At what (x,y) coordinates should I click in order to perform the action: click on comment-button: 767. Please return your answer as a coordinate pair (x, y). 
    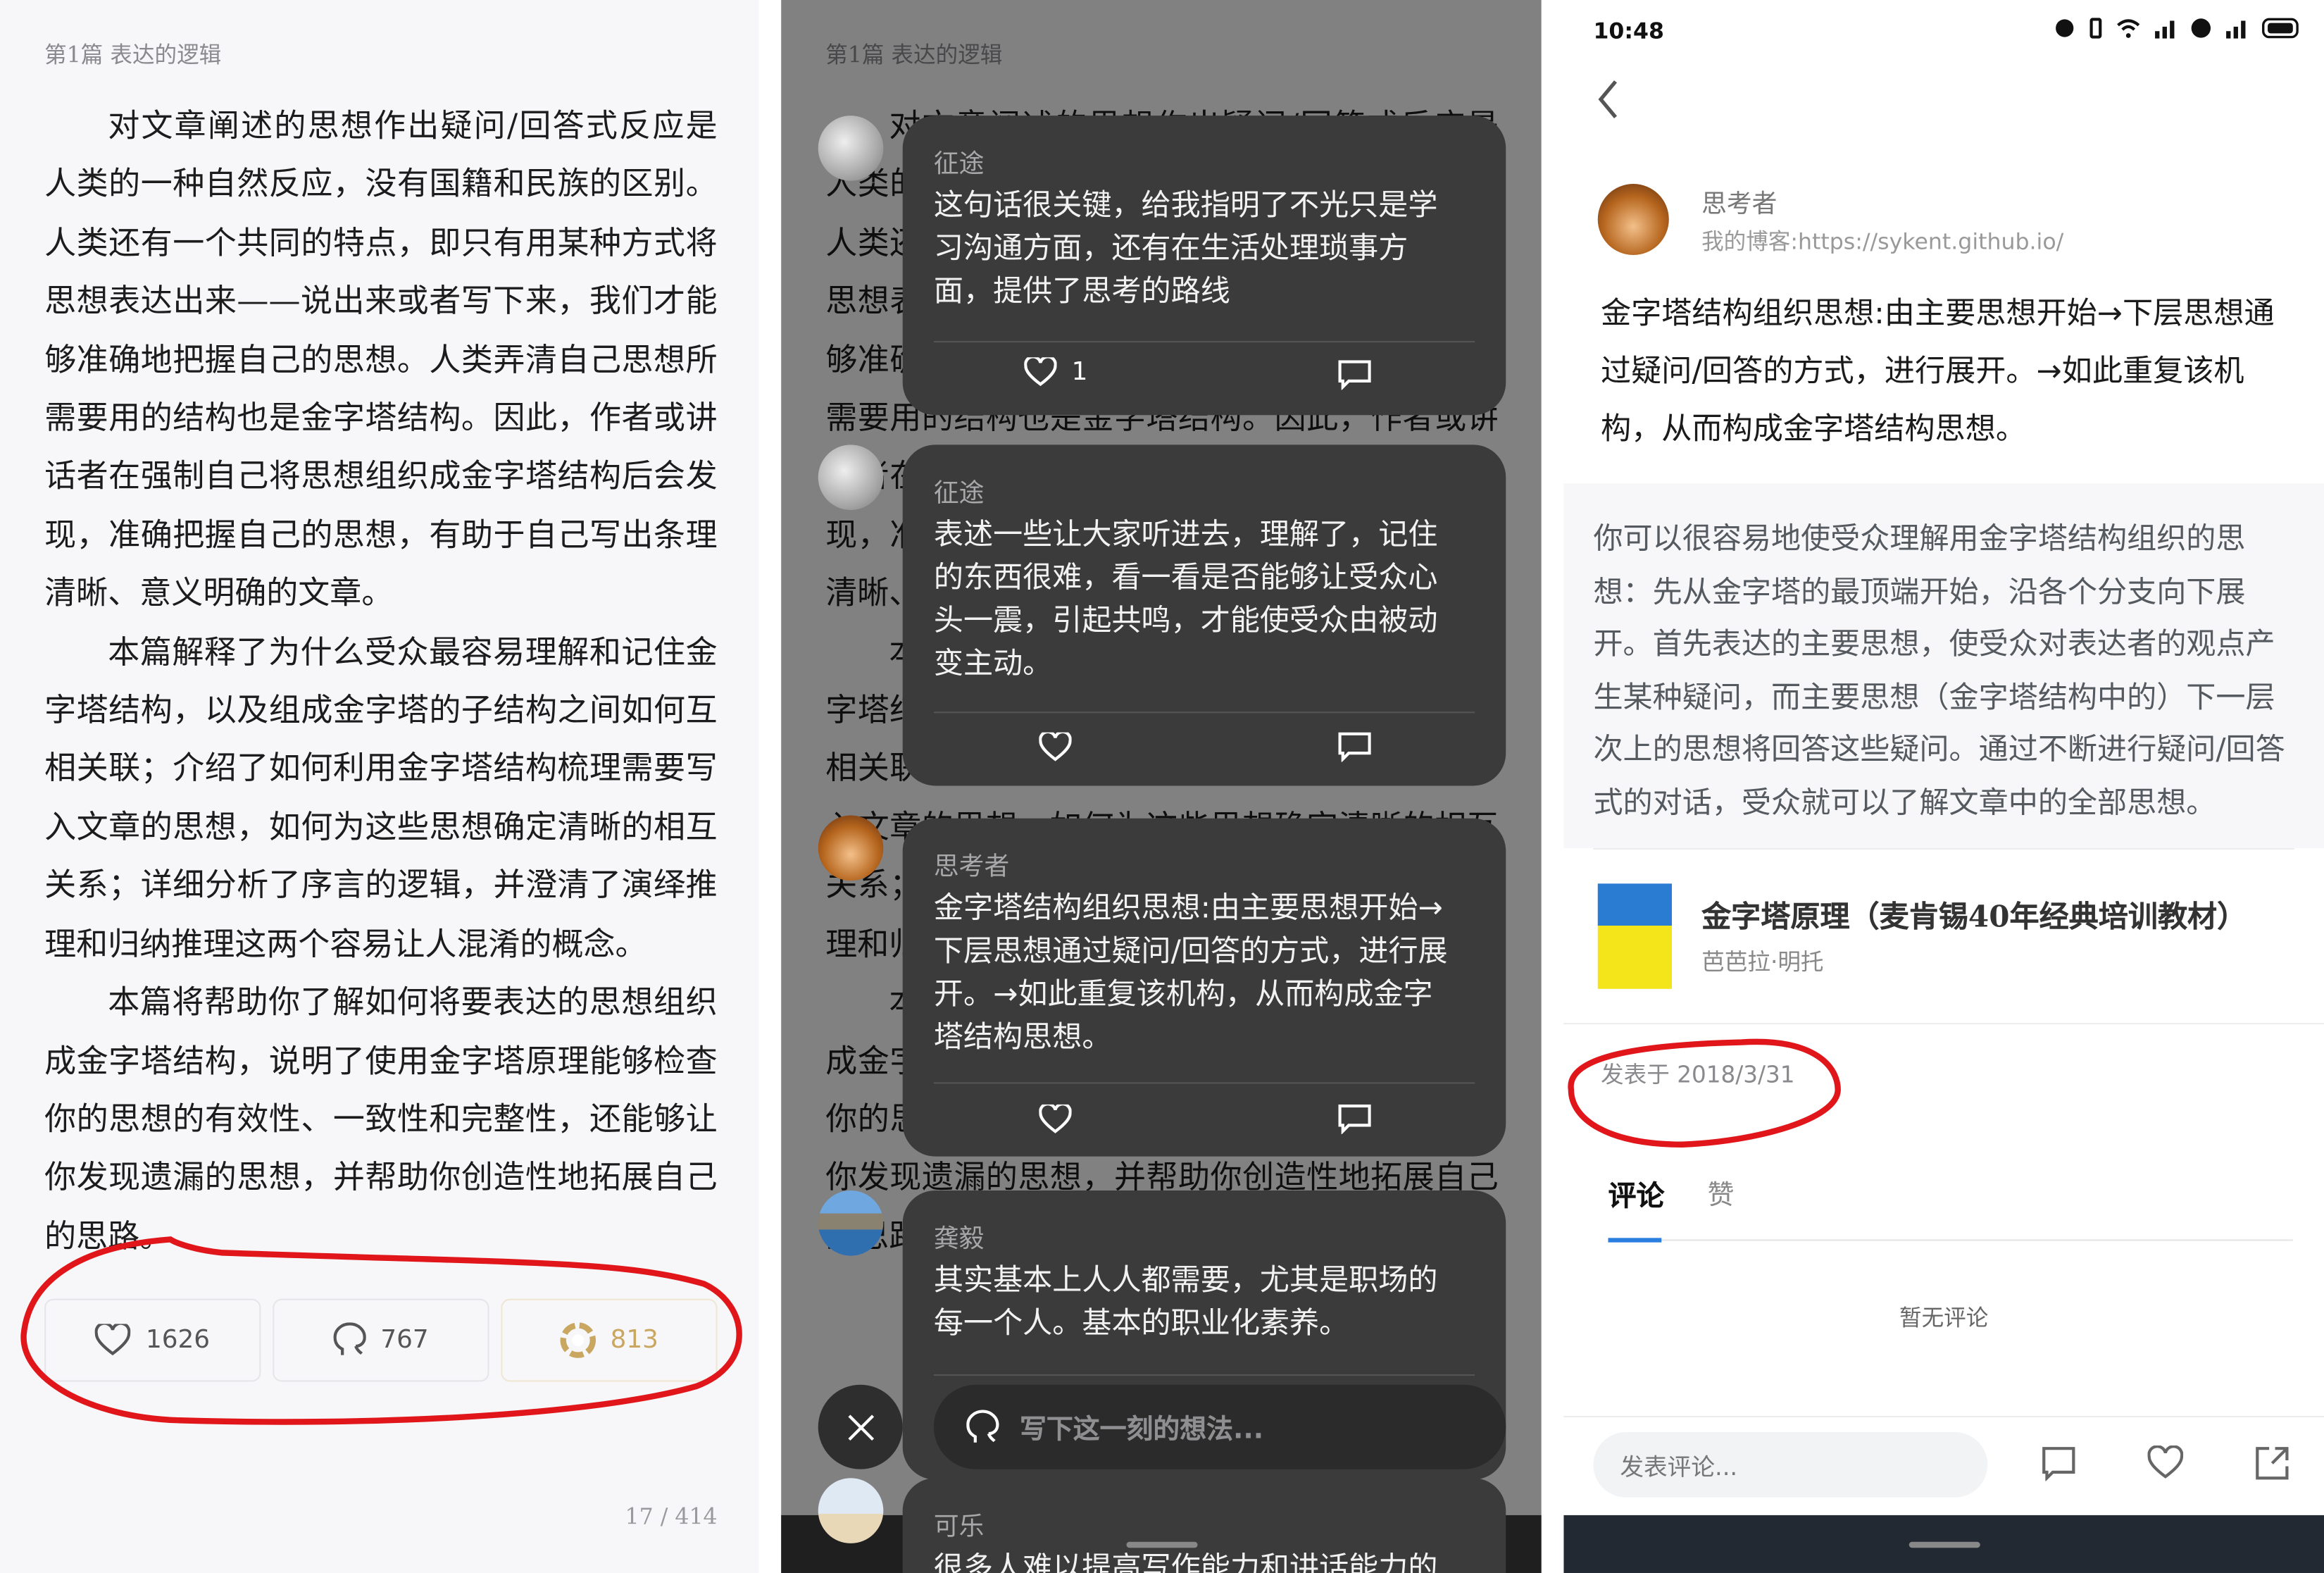
    Looking at the image, I should click on (381, 1340).